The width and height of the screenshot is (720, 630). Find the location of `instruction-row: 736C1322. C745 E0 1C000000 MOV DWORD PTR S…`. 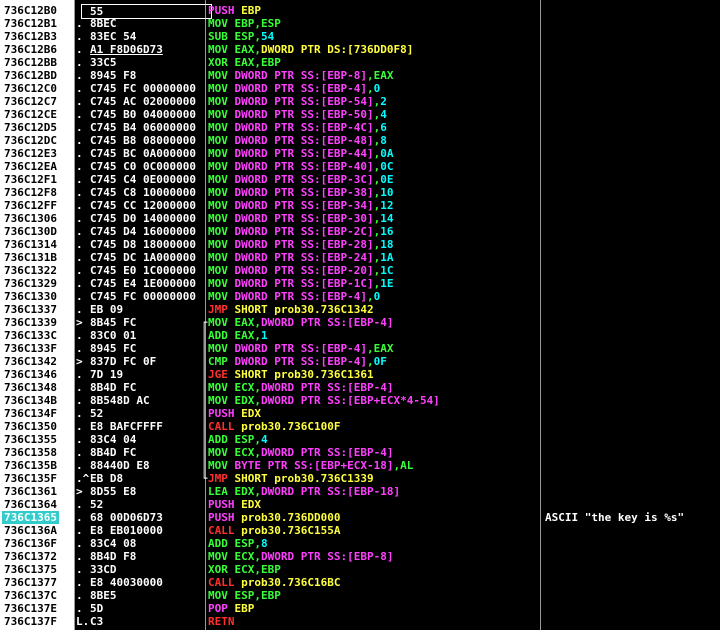

instruction-row: 736C1322. C745 E0 1C000000 MOV DWORD PTR S… is located at coordinates (360, 270).